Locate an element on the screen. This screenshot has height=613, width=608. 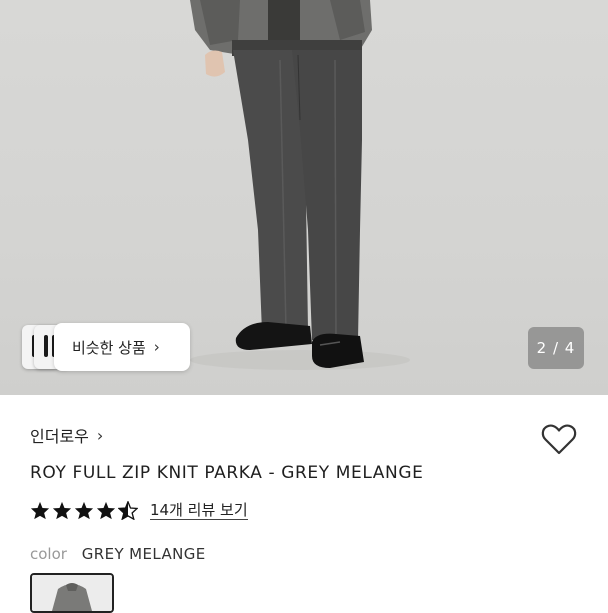
image-page-counter: 2 / 4 is located at coordinates (556, 348).